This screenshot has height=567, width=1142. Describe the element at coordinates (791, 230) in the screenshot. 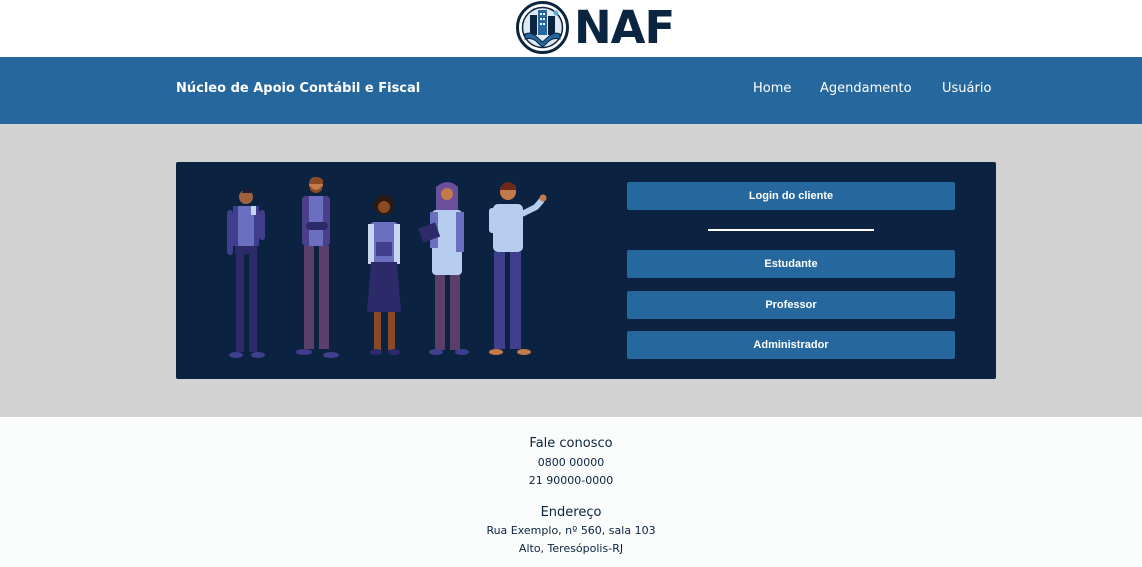

I see `divider` at that location.